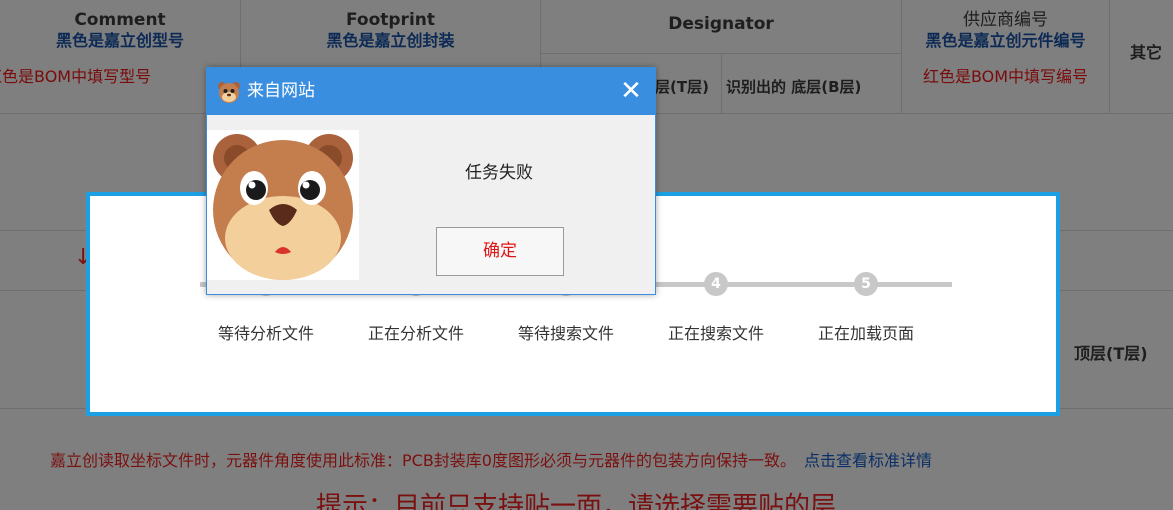  Describe the element at coordinates (721, 24) in the screenshot. I see `designator-title: Designator` at that location.